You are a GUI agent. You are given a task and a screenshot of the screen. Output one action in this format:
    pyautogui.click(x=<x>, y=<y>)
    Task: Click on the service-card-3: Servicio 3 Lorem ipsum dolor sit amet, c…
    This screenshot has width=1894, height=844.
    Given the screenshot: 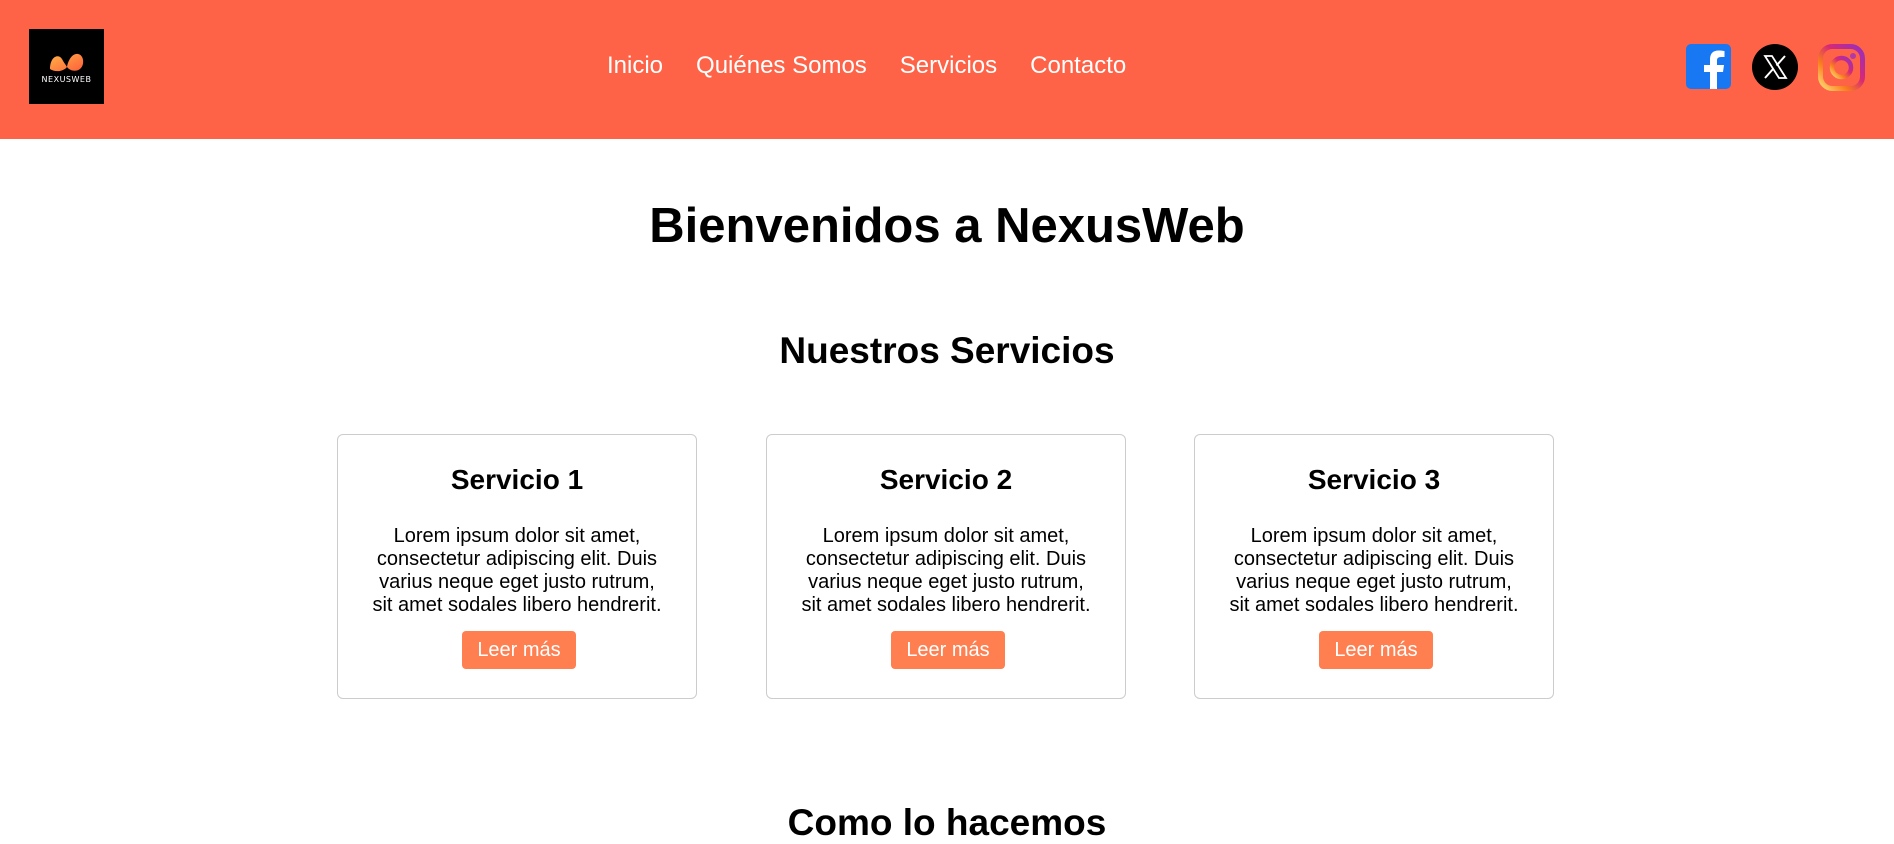 What is the action you would take?
    pyautogui.click(x=1374, y=566)
    